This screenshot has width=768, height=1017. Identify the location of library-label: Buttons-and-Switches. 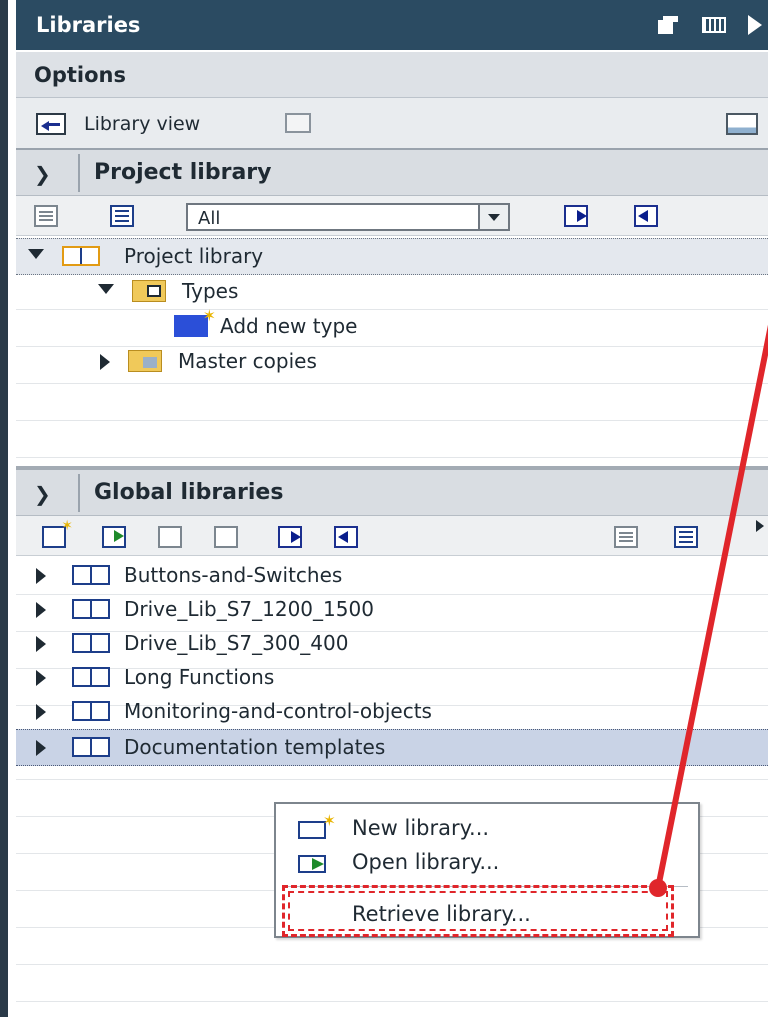
(233, 575).